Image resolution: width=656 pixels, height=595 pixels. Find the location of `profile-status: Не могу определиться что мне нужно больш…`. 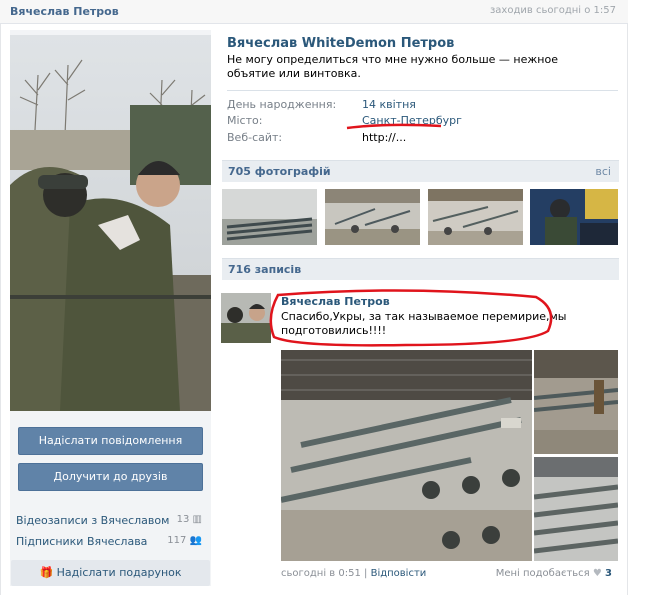

profile-status: Не могу определиться что мне нужно больш… is located at coordinates (417, 67).